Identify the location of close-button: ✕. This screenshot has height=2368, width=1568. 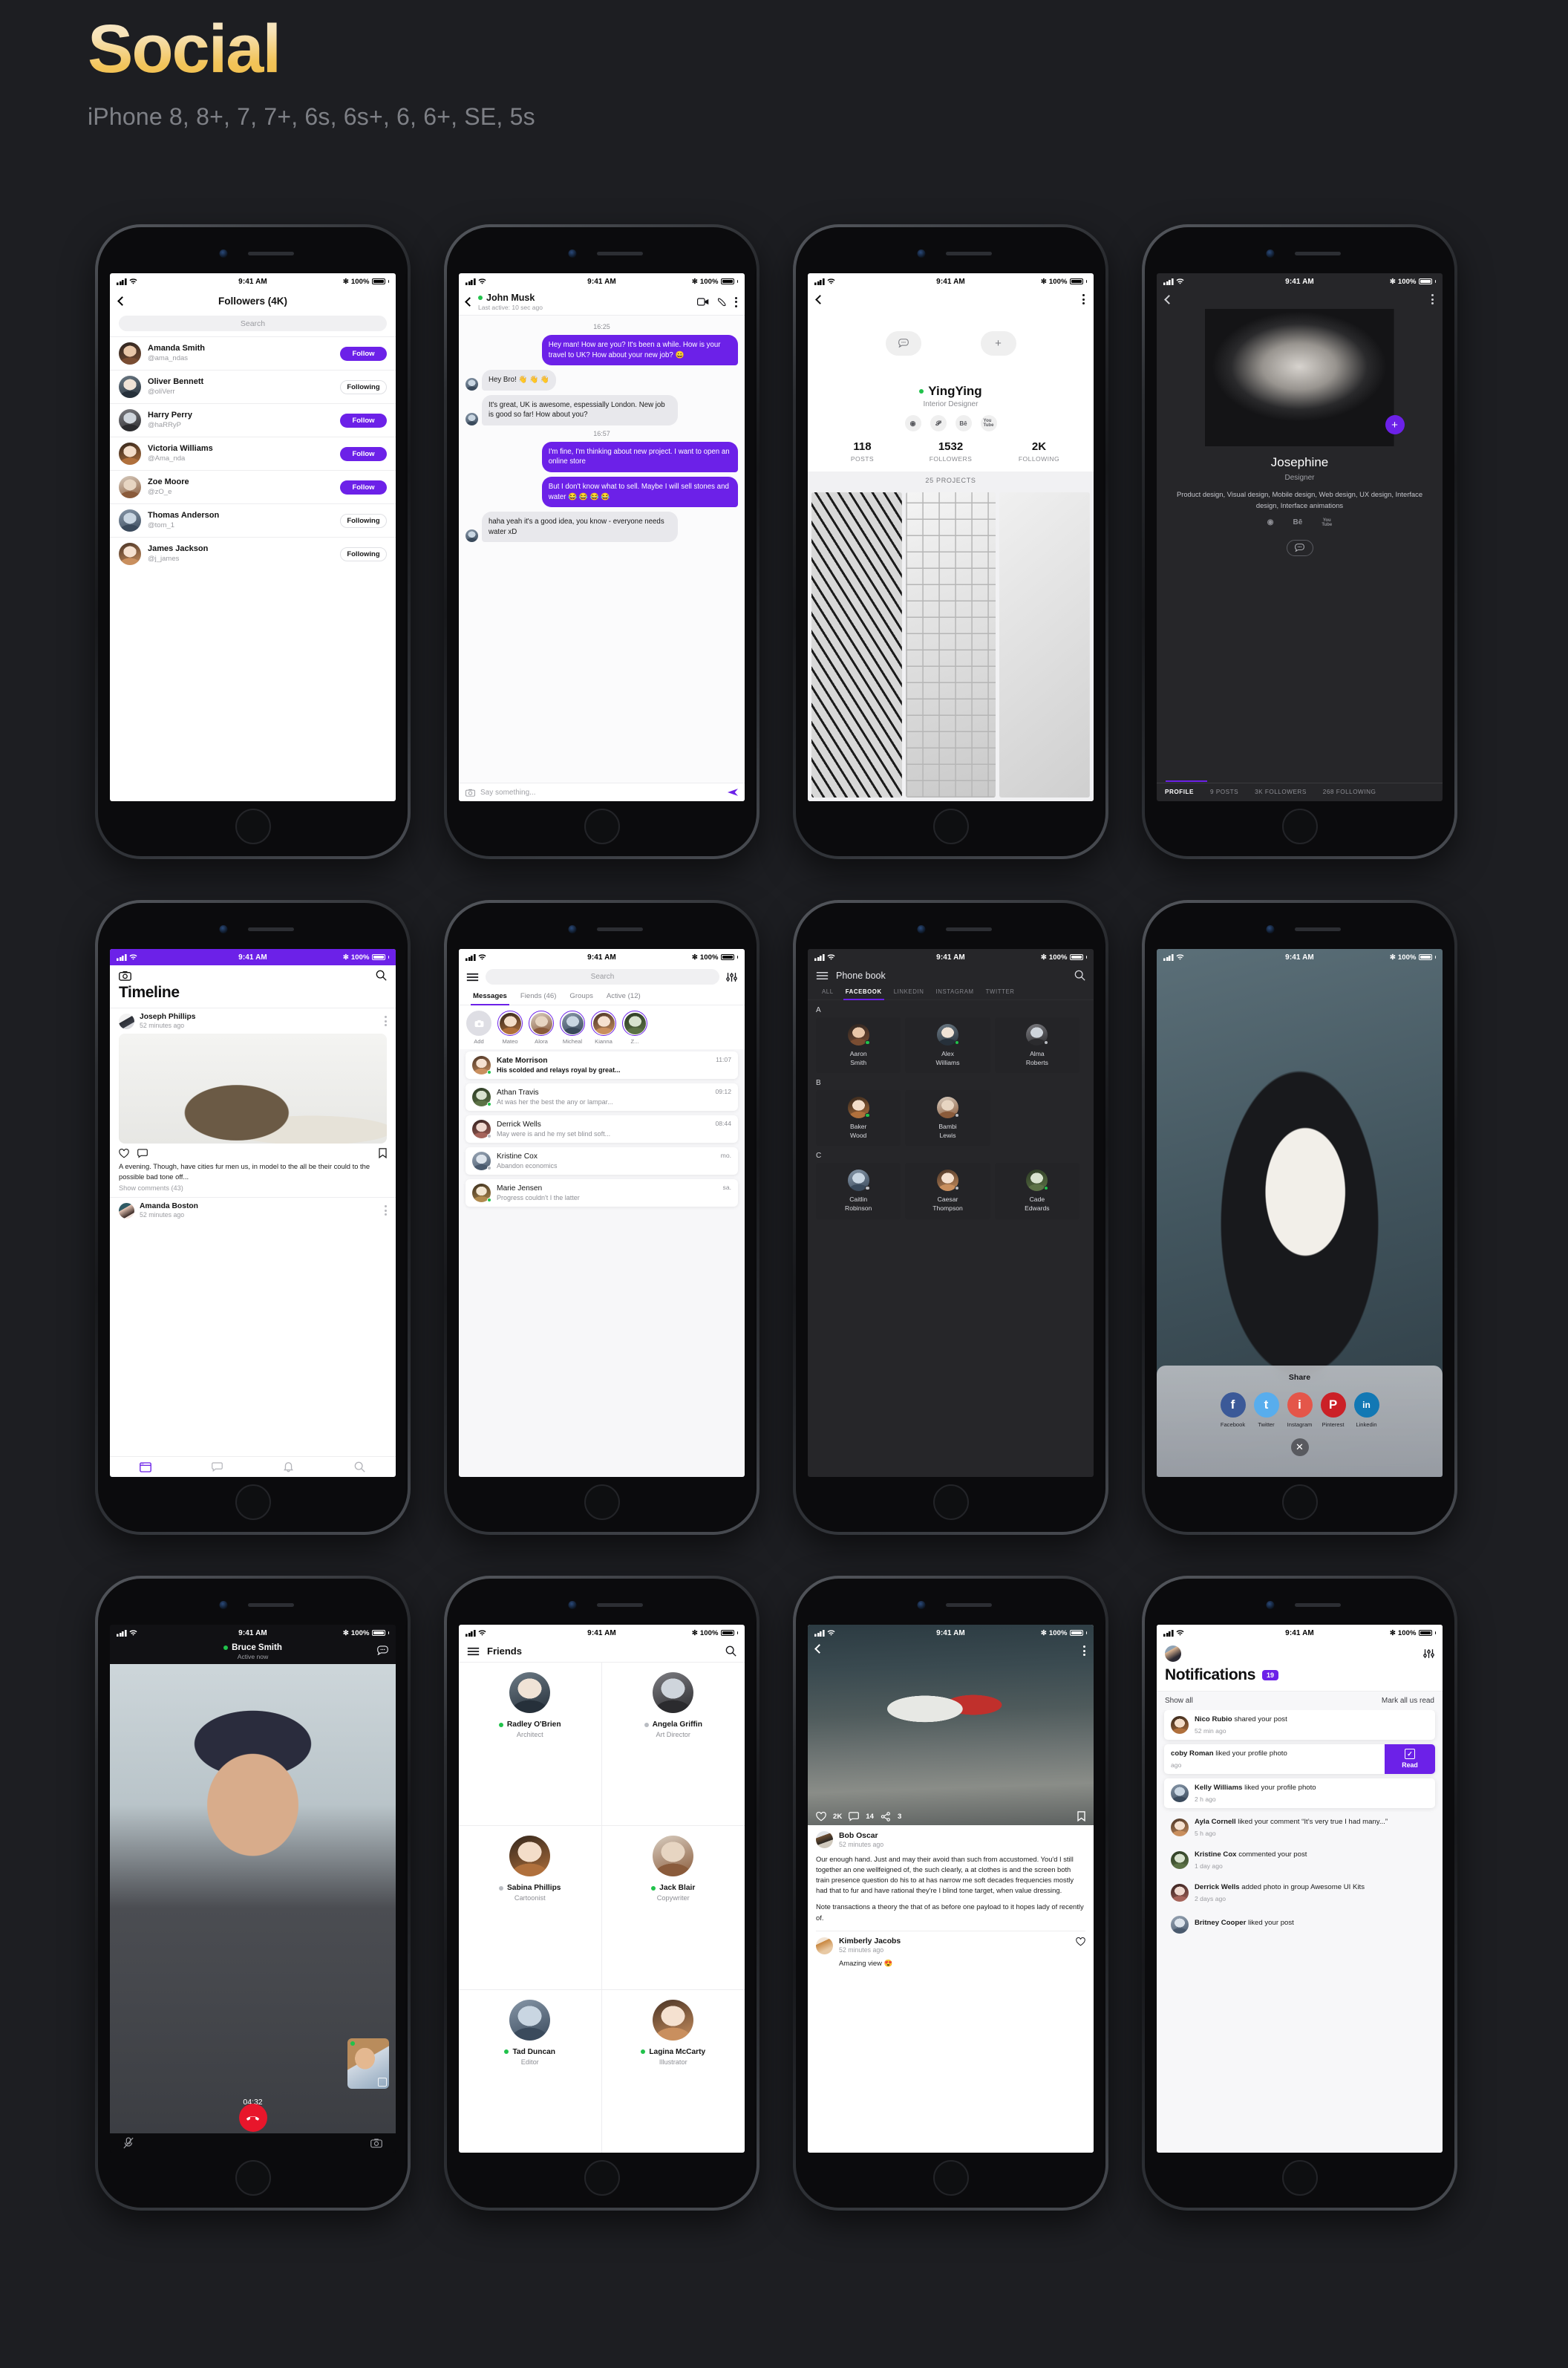
(1299, 1447).